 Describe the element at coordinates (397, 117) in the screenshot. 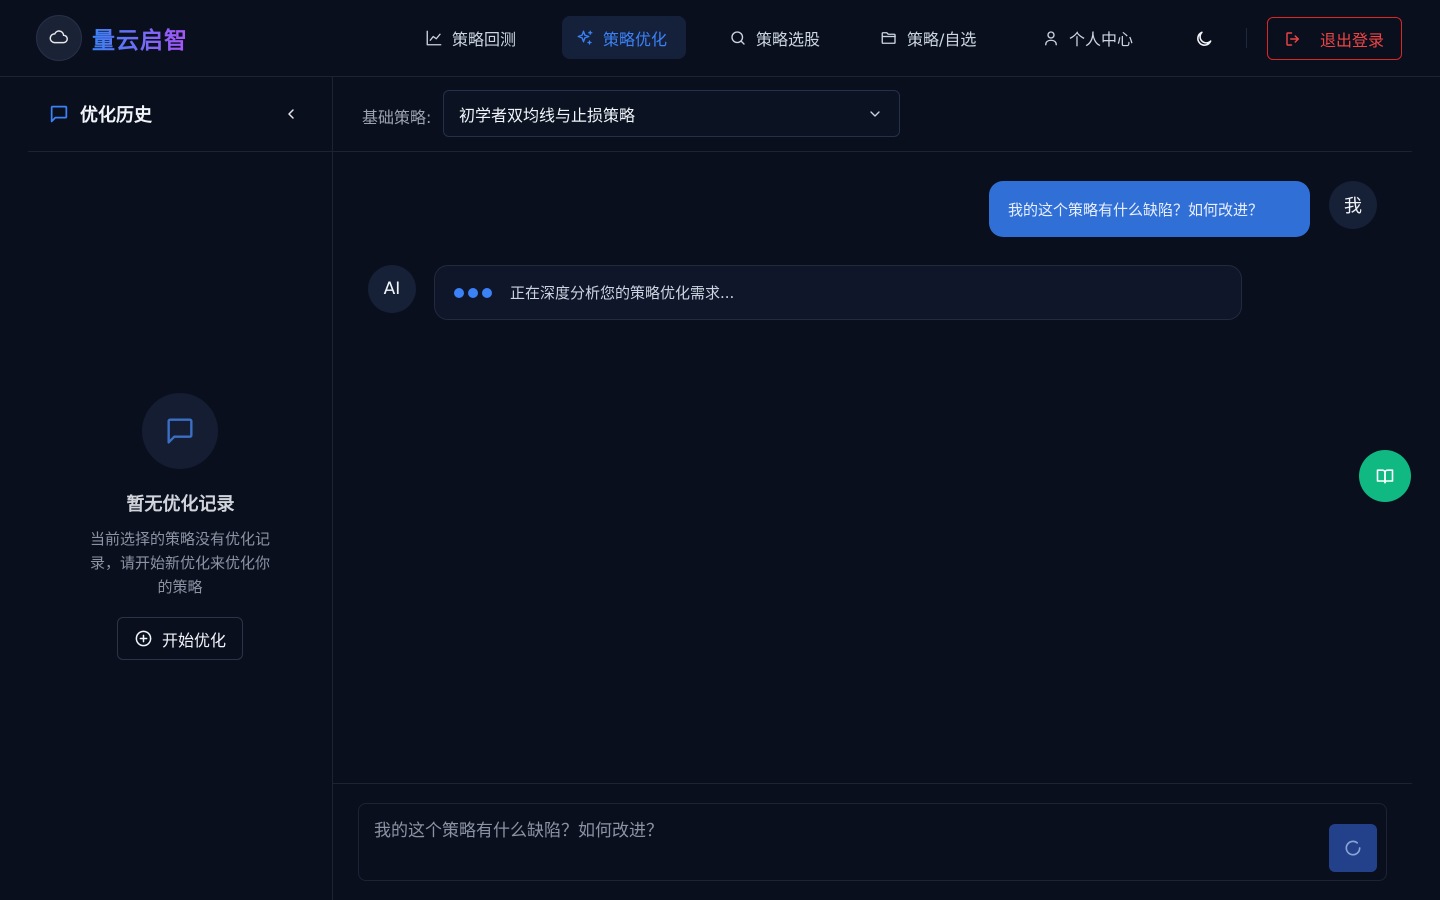

I see `base-strategy-label: 基础策略:` at that location.